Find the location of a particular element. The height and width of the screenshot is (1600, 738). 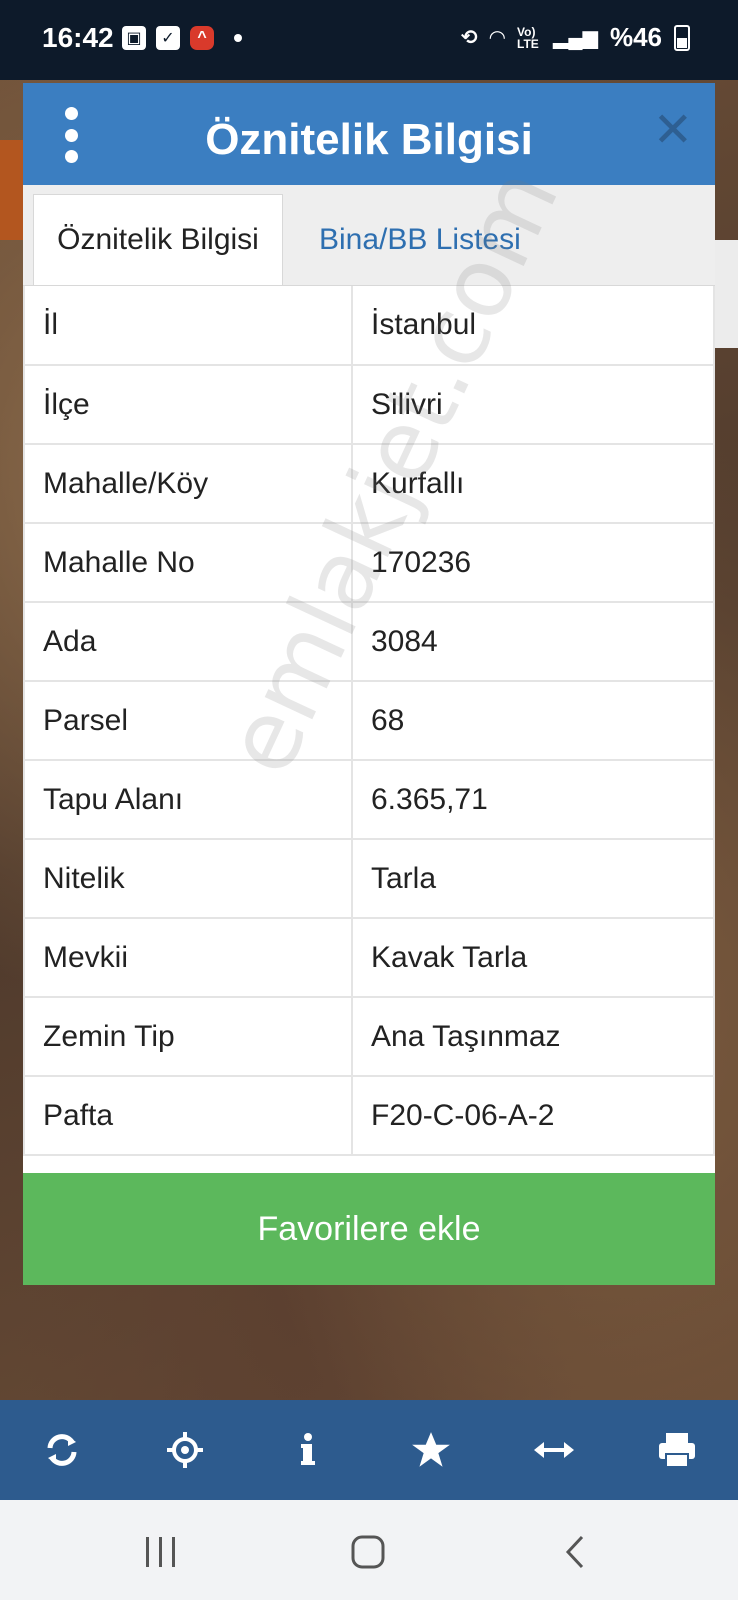

bottom-toolbar is located at coordinates (369, 1450).